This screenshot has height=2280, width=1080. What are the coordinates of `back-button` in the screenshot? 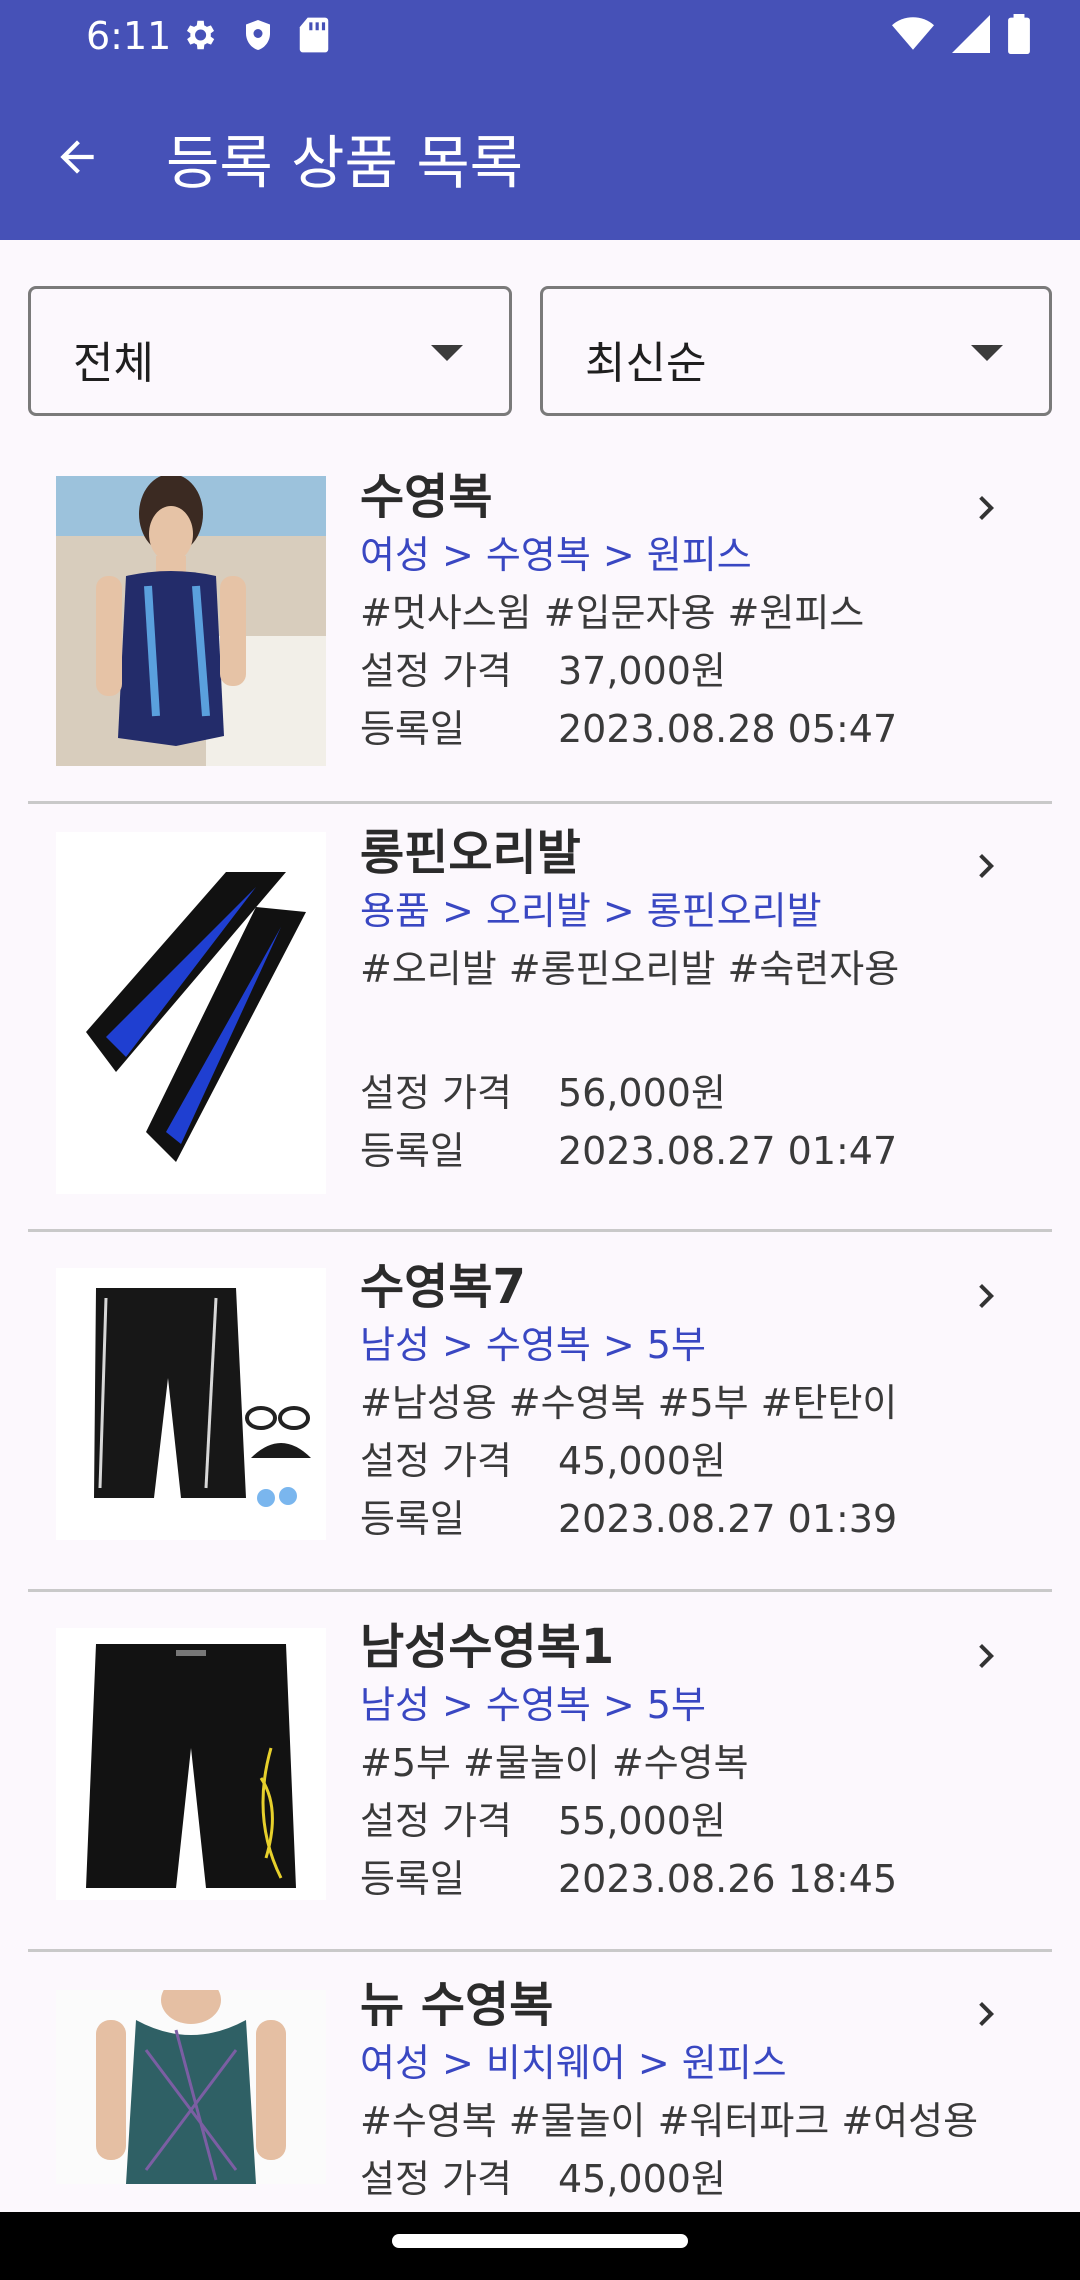 It's located at (77, 159).